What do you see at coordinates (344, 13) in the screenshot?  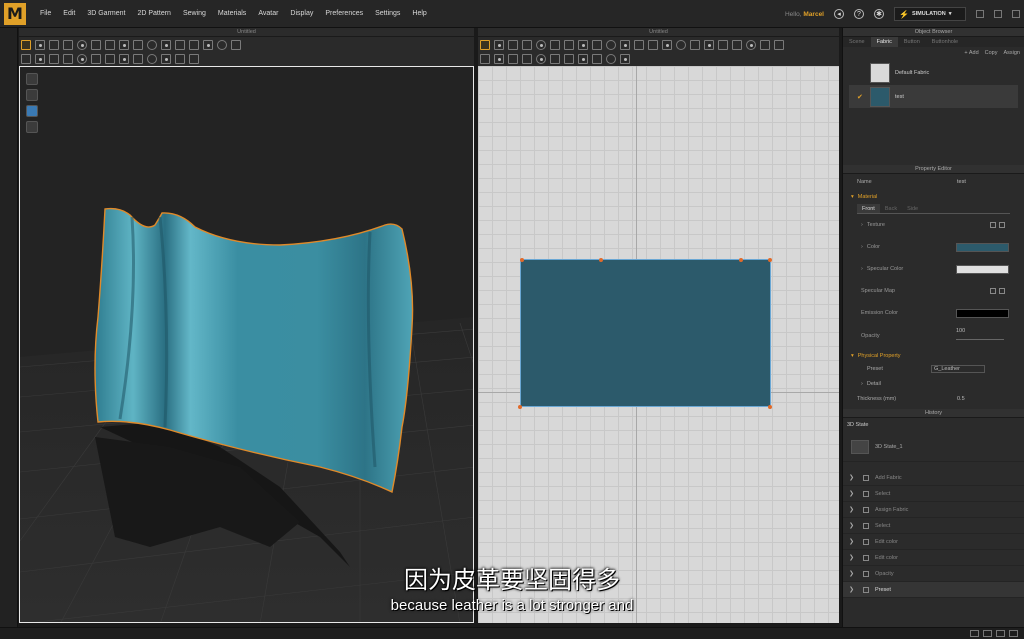 I see `menu-preferences: Preferences` at bounding box center [344, 13].